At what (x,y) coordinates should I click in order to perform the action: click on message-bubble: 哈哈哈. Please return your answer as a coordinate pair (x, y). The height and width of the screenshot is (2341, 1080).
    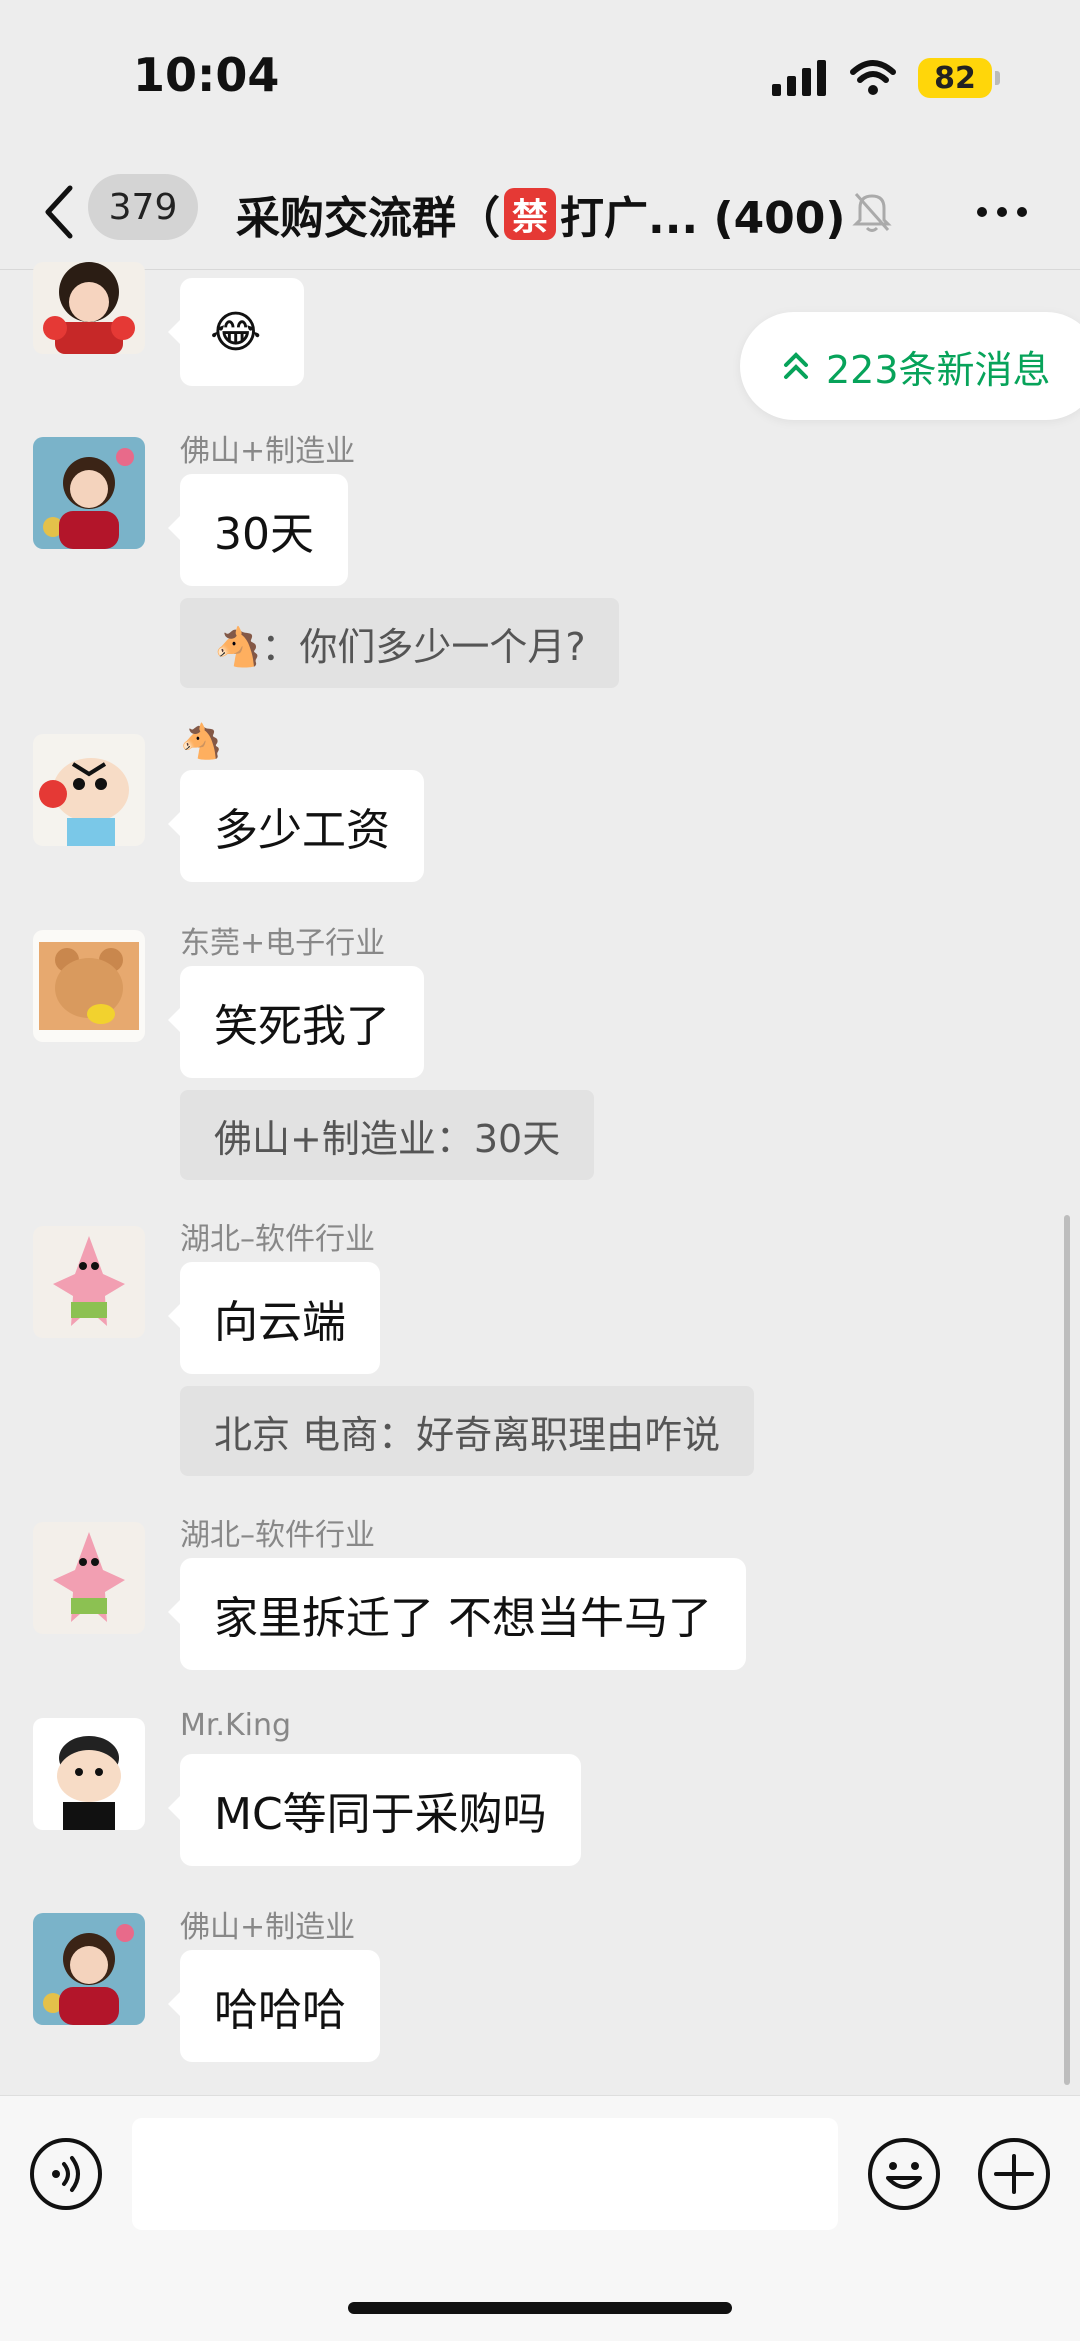
    Looking at the image, I should click on (274, 2006).